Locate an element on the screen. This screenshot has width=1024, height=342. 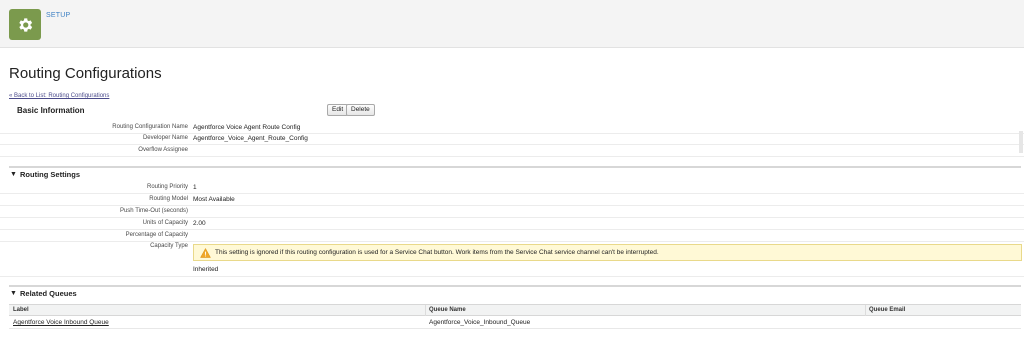
field-label: Units of Capacity is located at coordinates (165, 223).